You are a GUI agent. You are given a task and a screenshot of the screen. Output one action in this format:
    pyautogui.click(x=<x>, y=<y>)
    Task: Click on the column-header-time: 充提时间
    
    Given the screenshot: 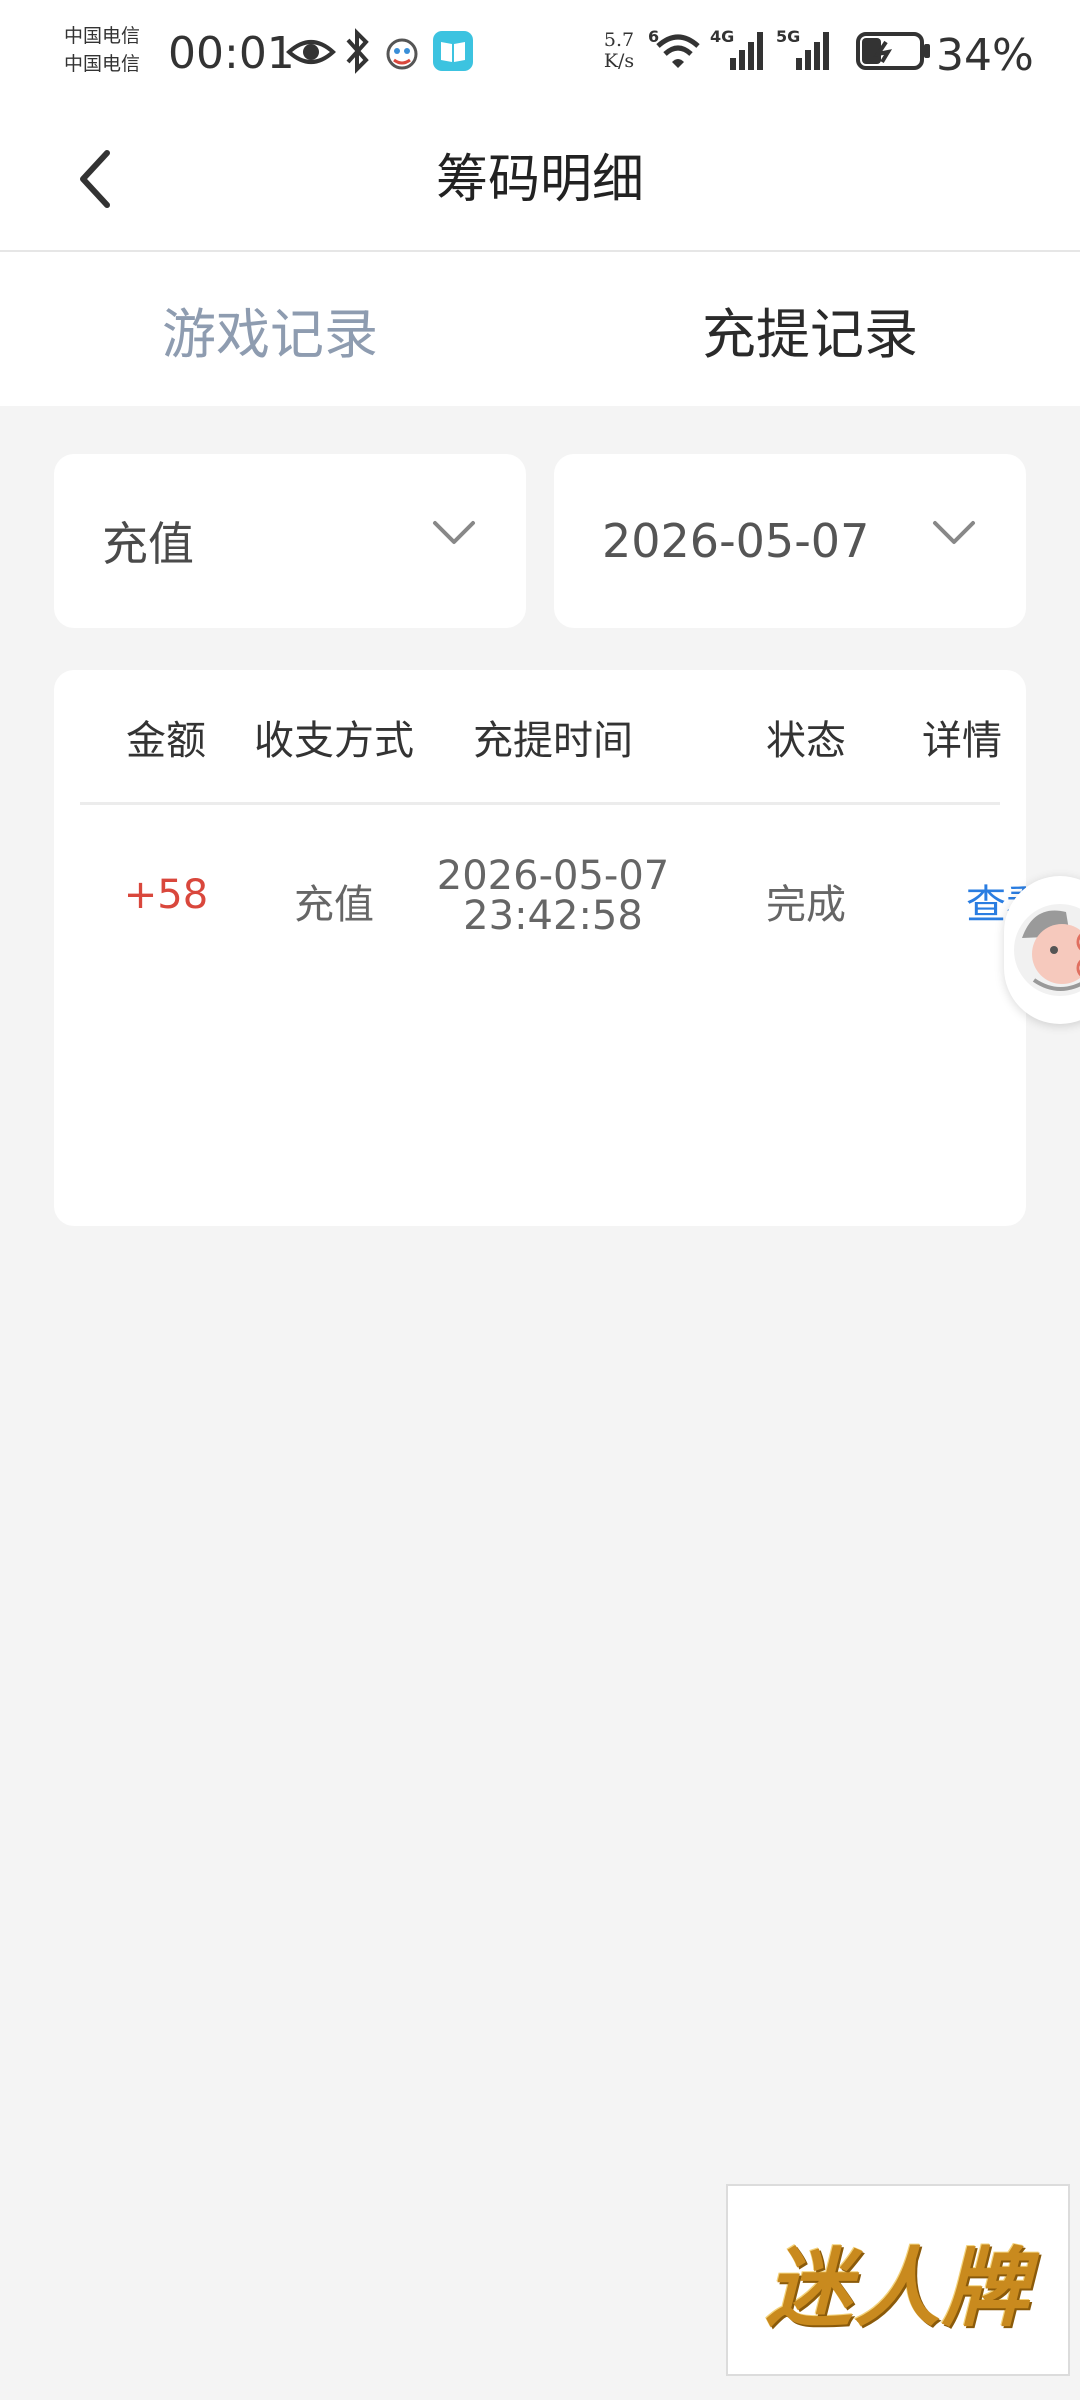 What is the action you would take?
    pyautogui.click(x=553, y=741)
    